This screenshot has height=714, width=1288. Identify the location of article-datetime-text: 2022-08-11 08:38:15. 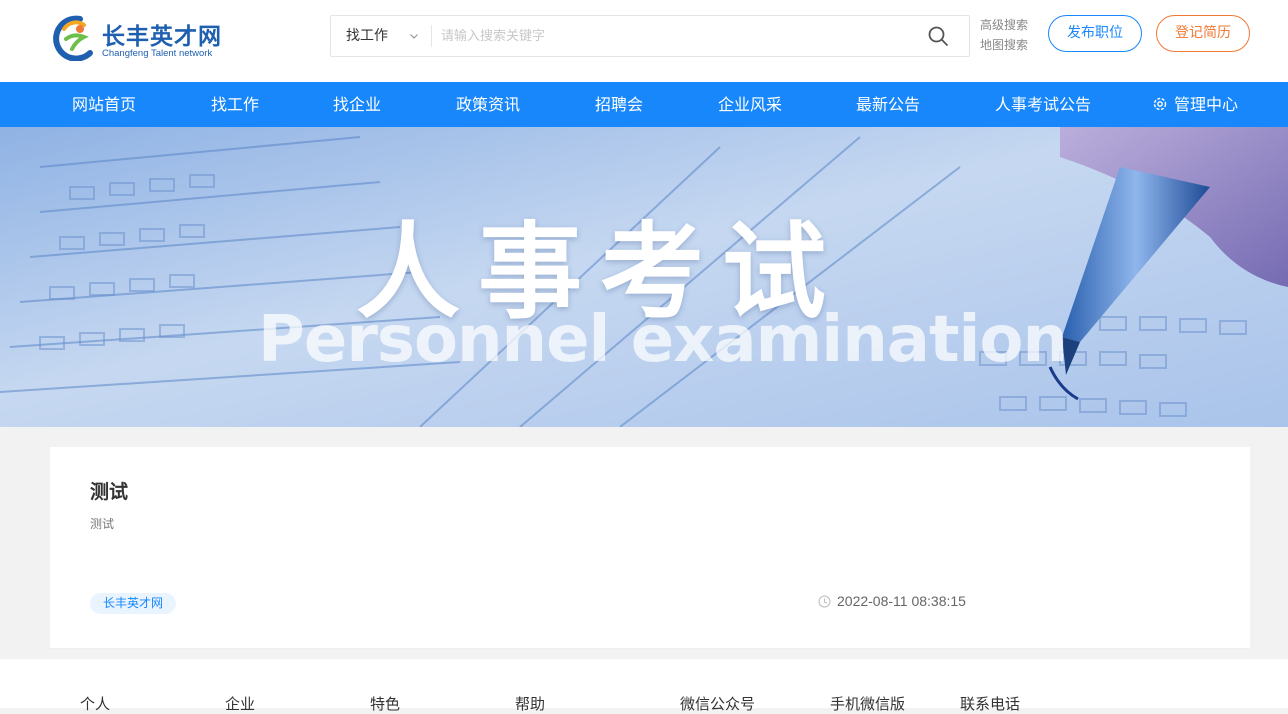
(901, 601).